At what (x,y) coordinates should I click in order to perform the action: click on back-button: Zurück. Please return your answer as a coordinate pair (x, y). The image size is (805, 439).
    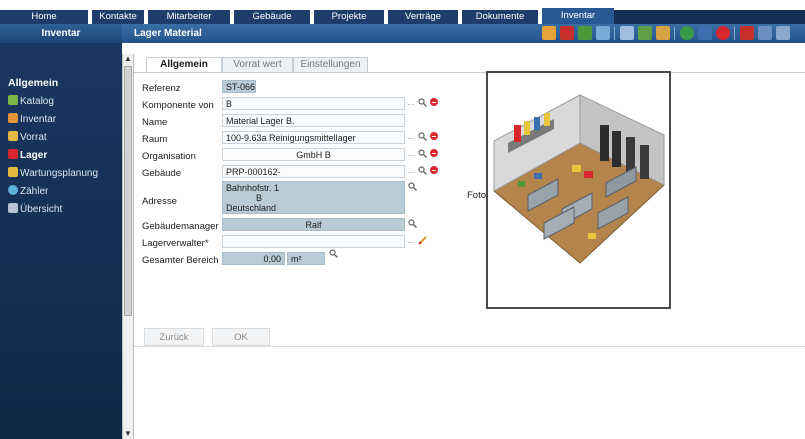
    Looking at the image, I should click on (174, 337).